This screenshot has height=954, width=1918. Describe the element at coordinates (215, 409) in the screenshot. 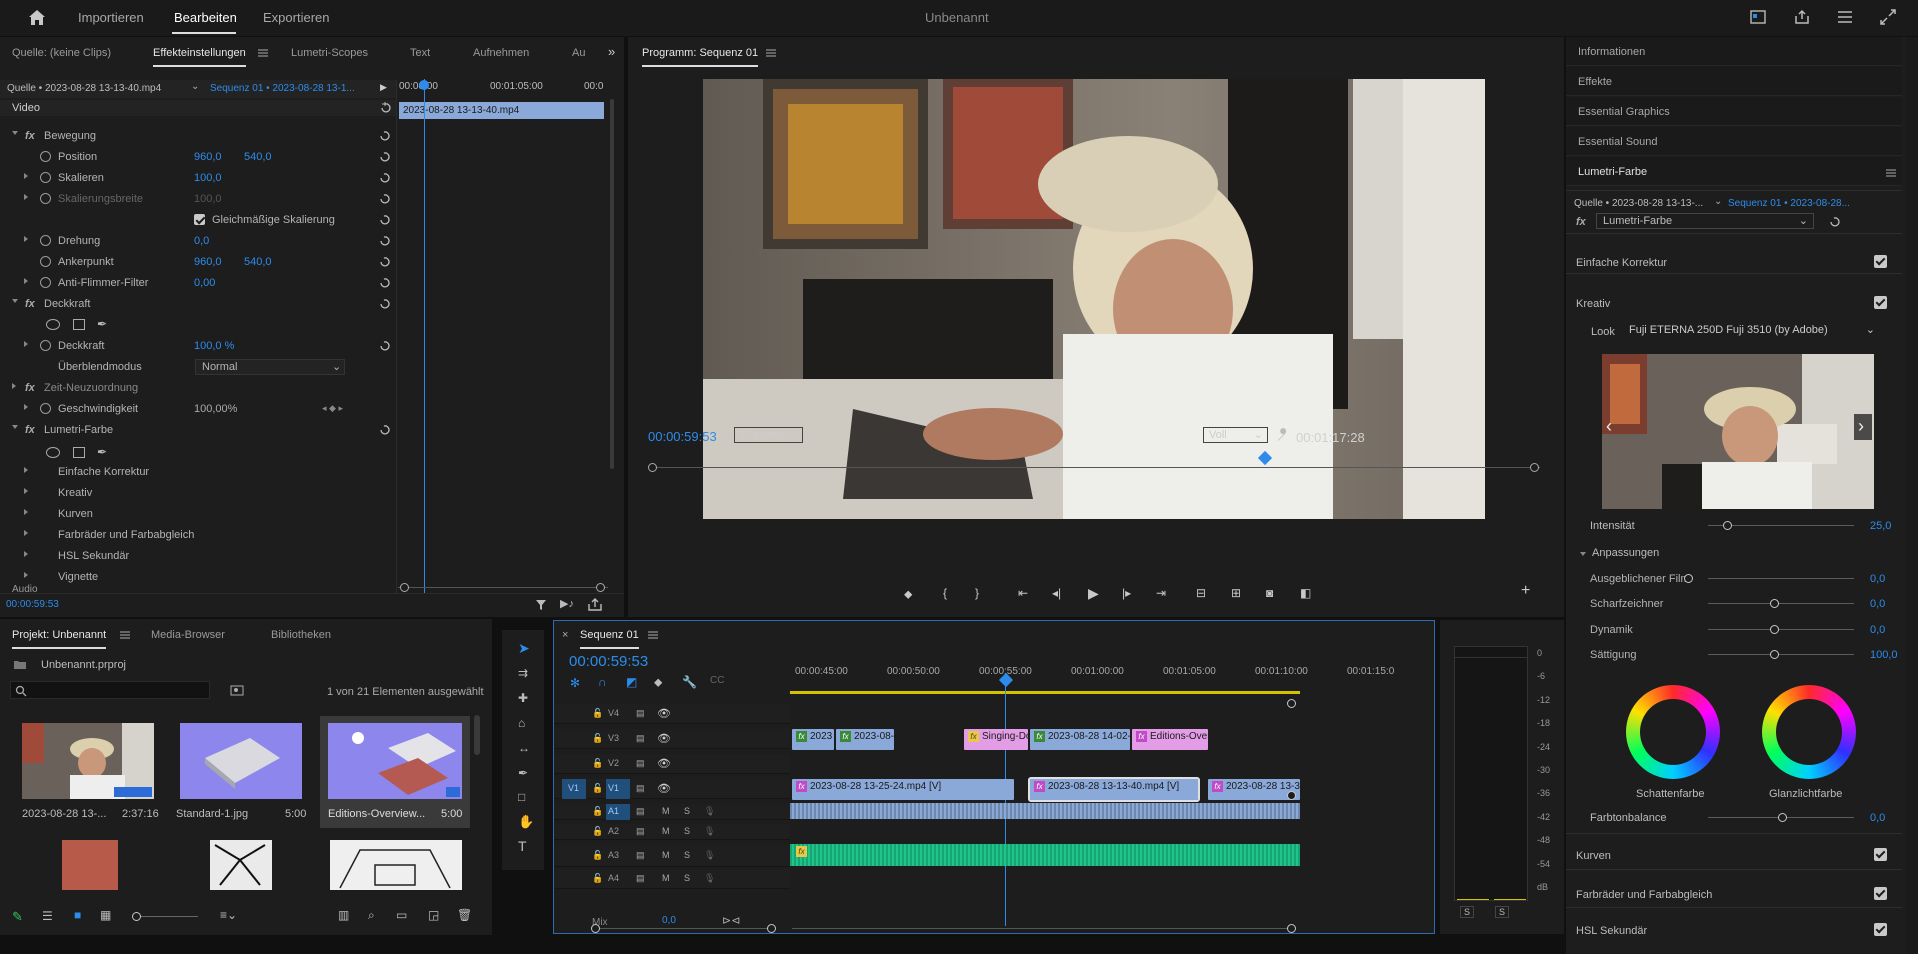

I see `effect-value: 100,00%` at that location.